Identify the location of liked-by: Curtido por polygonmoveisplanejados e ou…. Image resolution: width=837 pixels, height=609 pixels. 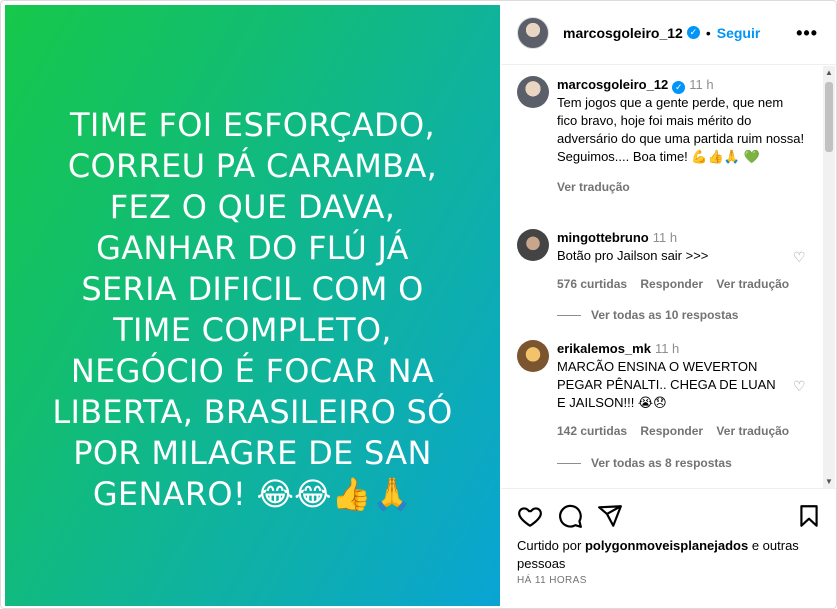
(667, 555).